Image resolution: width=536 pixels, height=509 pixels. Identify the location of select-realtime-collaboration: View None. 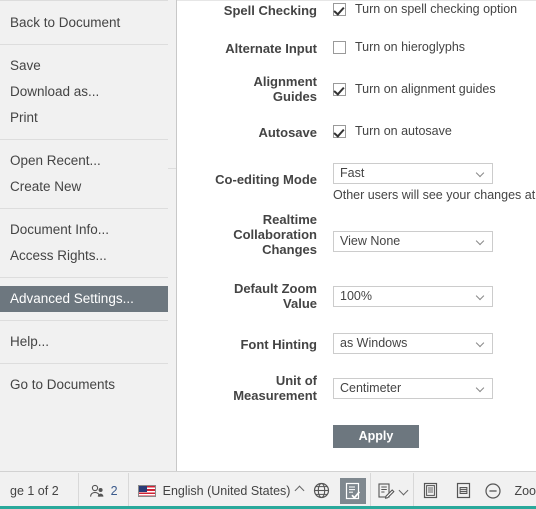
(413, 241).